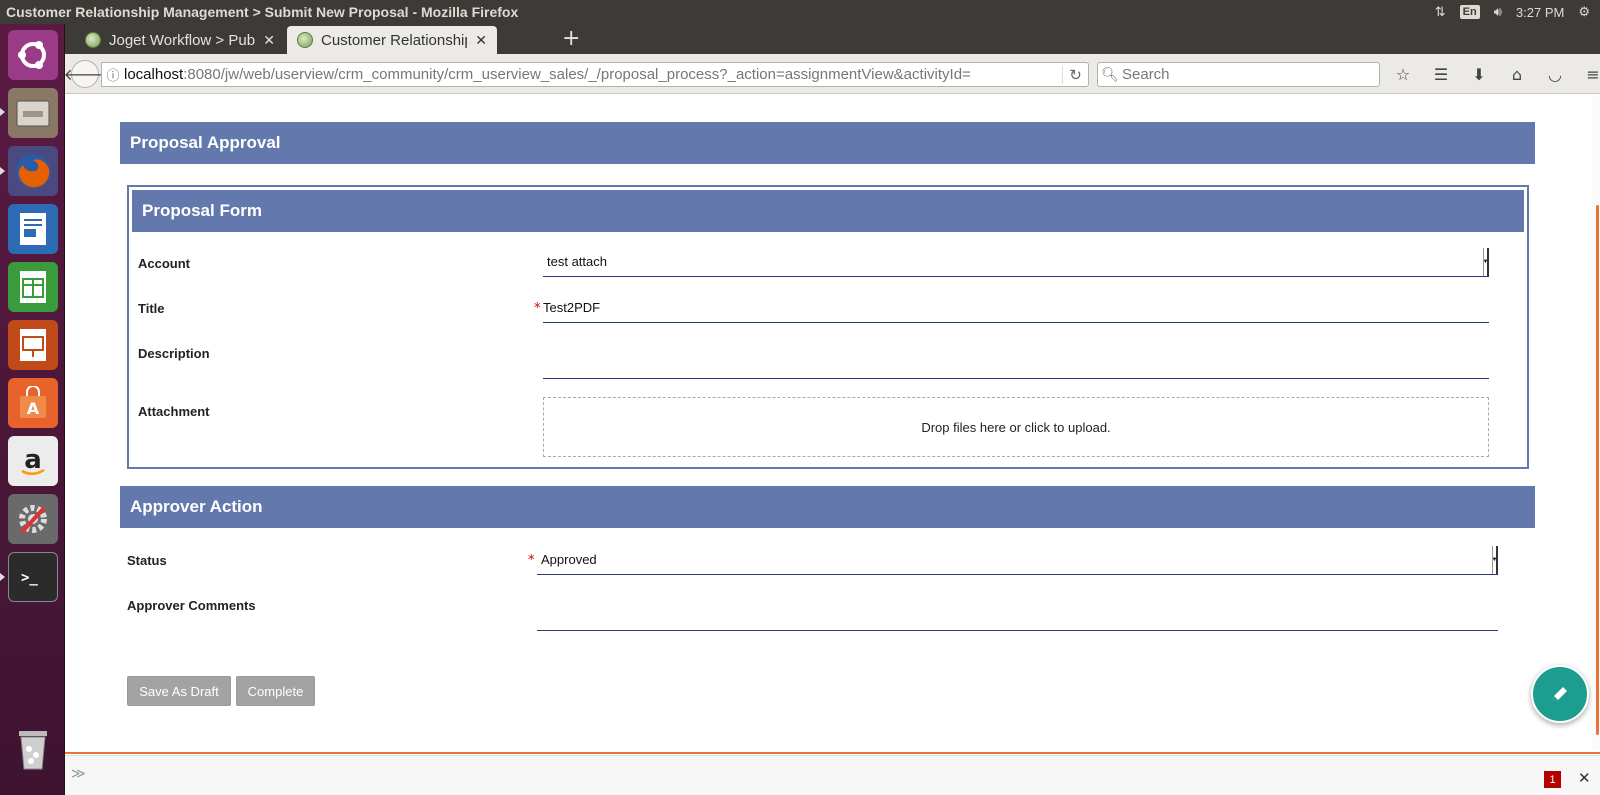  I want to click on error-count-badge: 1, so click(1552, 779).